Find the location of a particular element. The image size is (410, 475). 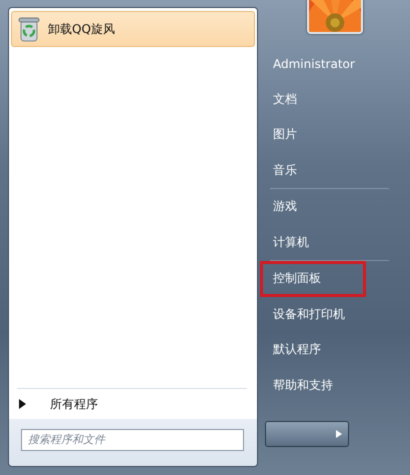

menu-item: 控制面板 is located at coordinates (313, 278).